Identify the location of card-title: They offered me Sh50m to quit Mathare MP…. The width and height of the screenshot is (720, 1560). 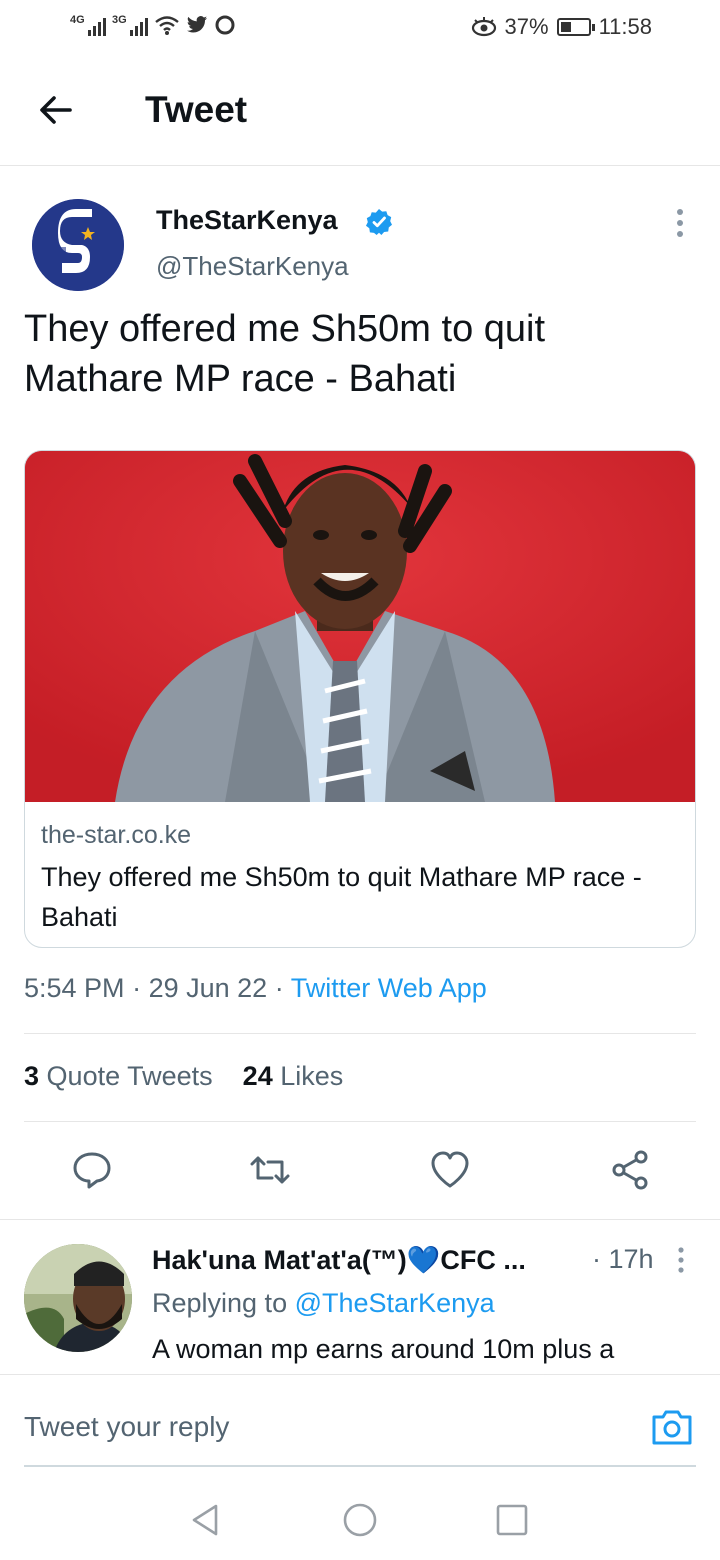
(341, 897).